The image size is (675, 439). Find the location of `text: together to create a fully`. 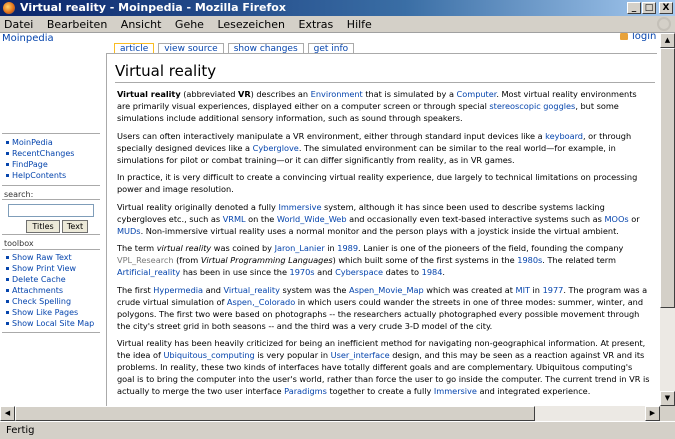

text: together to create a fully is located at coordinates (380, 391).